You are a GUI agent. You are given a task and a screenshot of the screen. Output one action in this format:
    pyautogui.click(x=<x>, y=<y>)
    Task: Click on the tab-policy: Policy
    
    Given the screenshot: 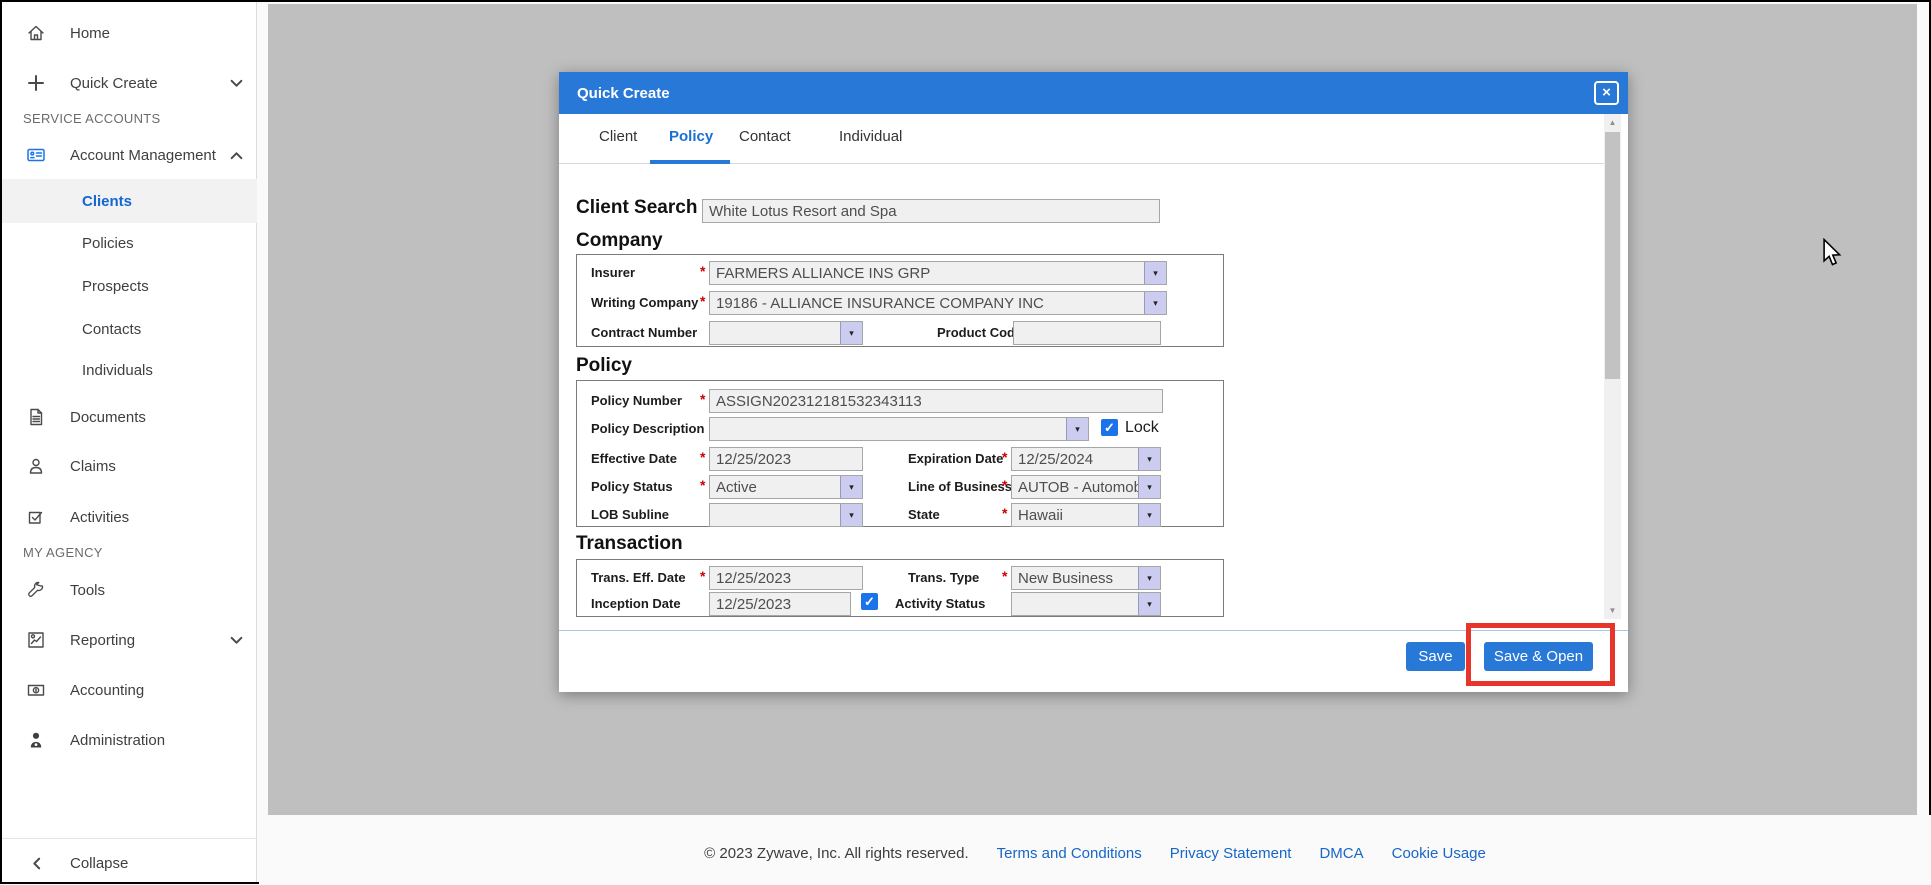 What is the action you would take?
    pyautogui.click(x=691, y=136)
    